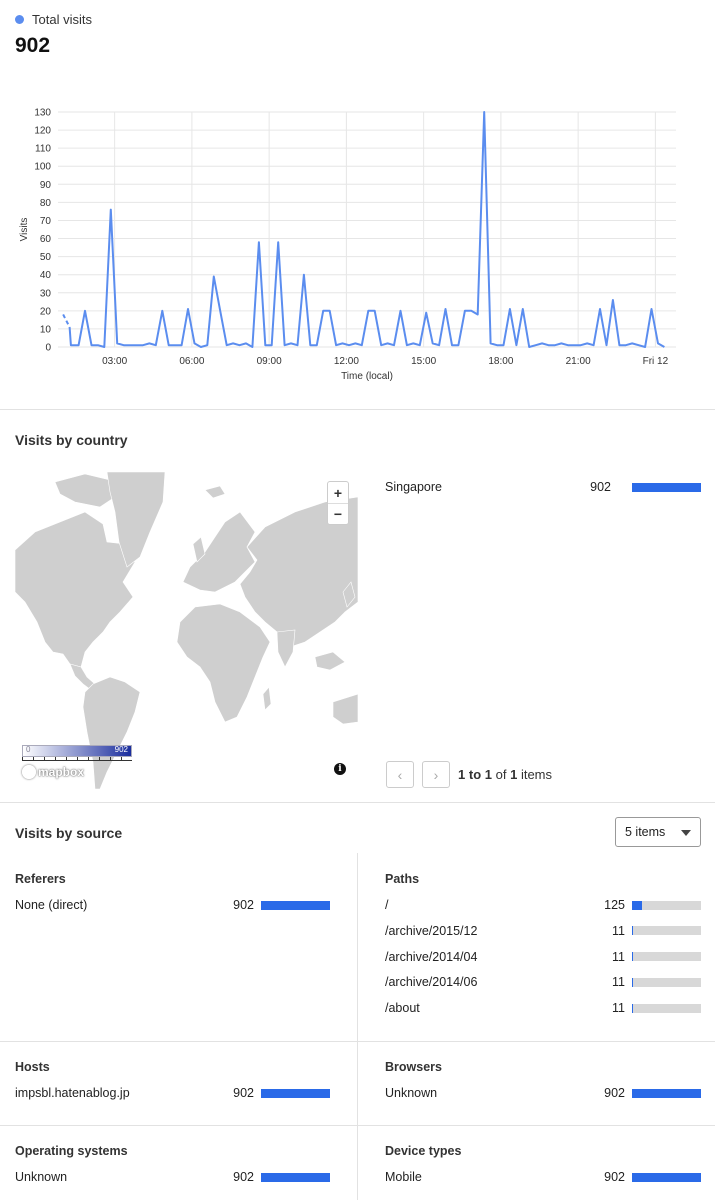 Image resolution: width=715 pixels, height=1200 pixels. Describe the element at coordinates (72, 1093) in the screenshot. I see `host-label: impsbl.hatenablog.jp` at that location.